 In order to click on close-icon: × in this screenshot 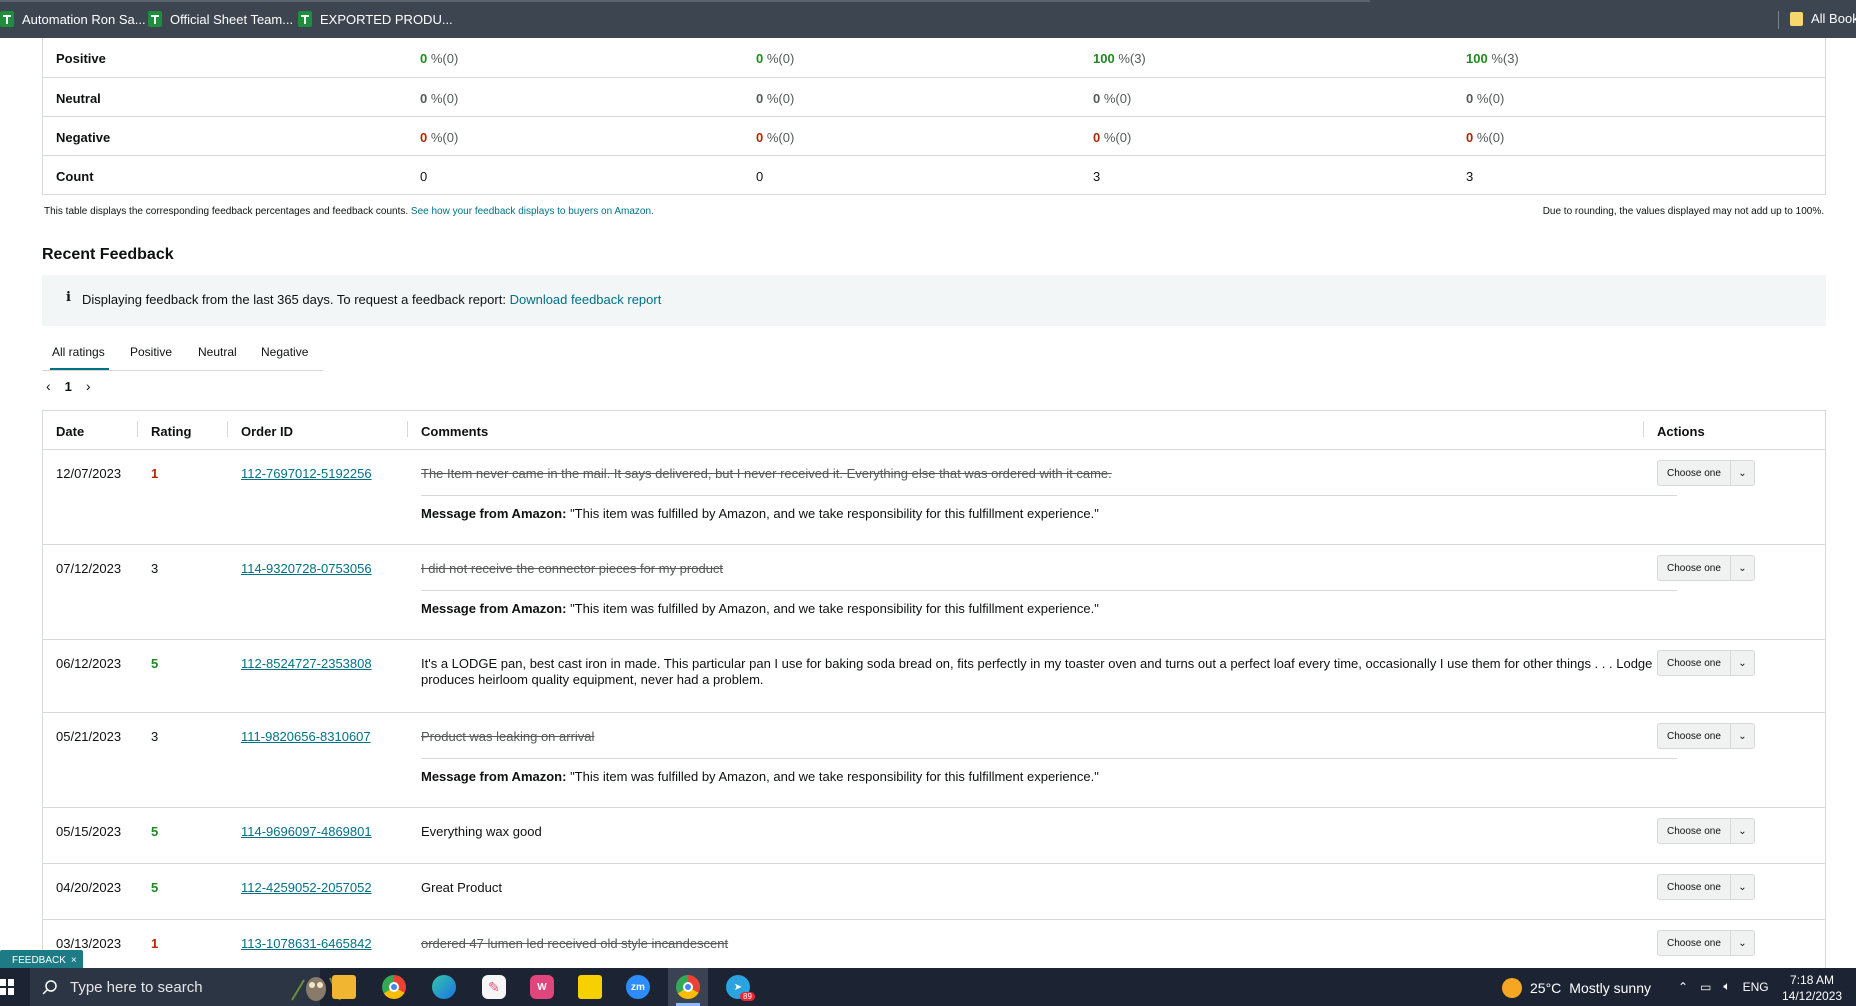, I will do `click(74, 960)`.